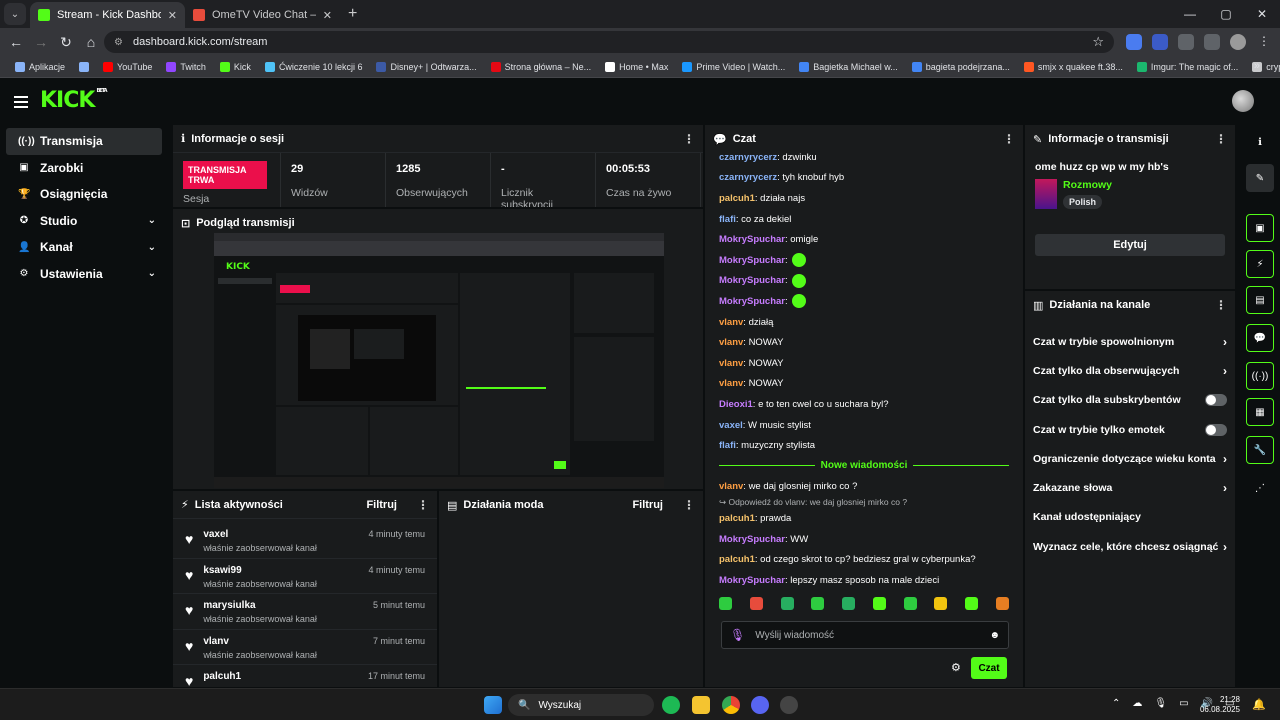 This screenshot has width=1280, height=720. I want to click on new-messages-divider: Nowe wiadomości, so click(864, 466).